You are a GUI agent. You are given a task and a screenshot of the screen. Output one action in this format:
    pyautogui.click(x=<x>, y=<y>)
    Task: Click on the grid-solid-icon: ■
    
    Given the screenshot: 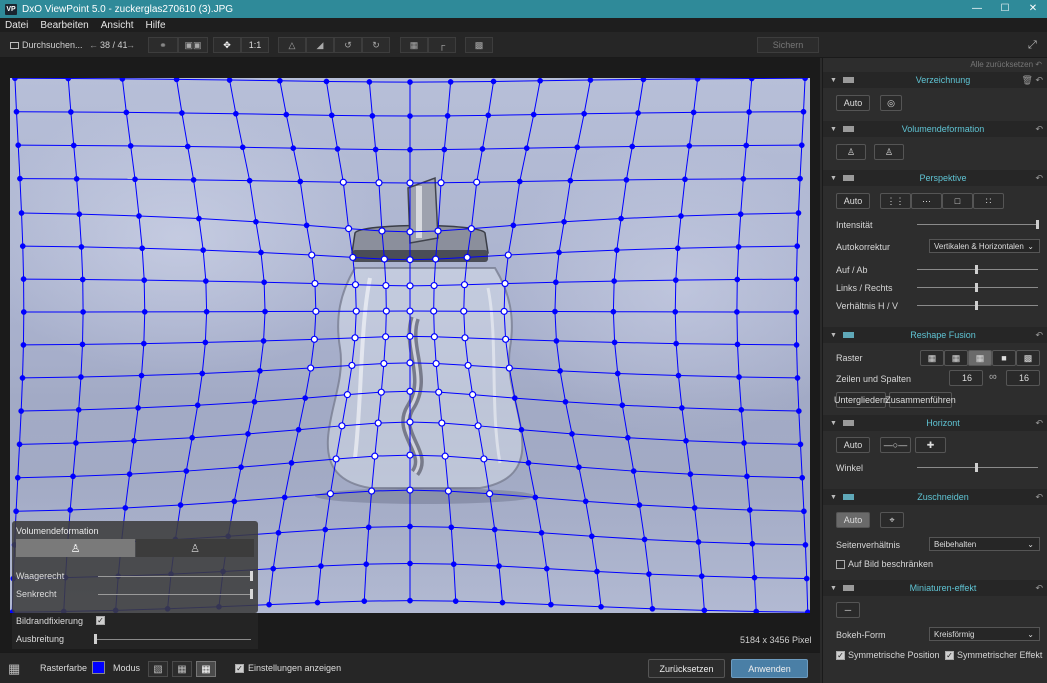 What is the action you would take?
    pyautogui.click(x=1004, y=358)
    